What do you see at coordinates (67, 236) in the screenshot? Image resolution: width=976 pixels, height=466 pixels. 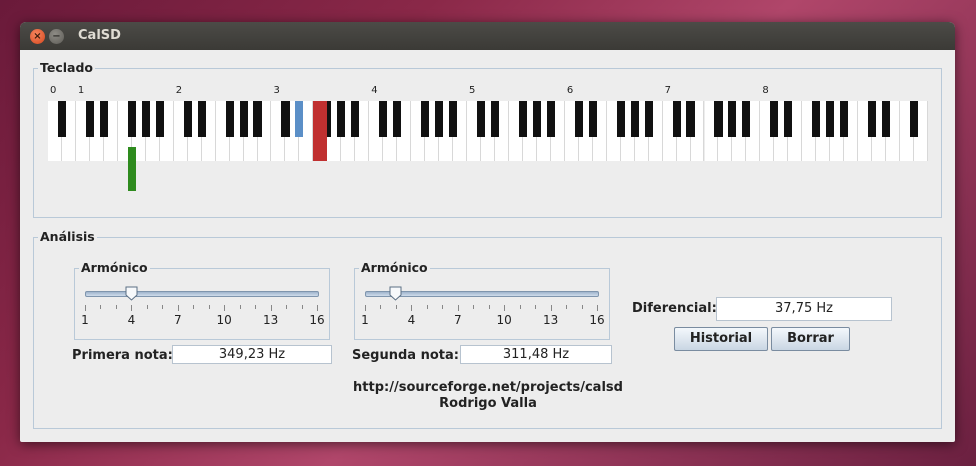 I see `analysis-legend: Análisis` at bounding box center [67, 236].